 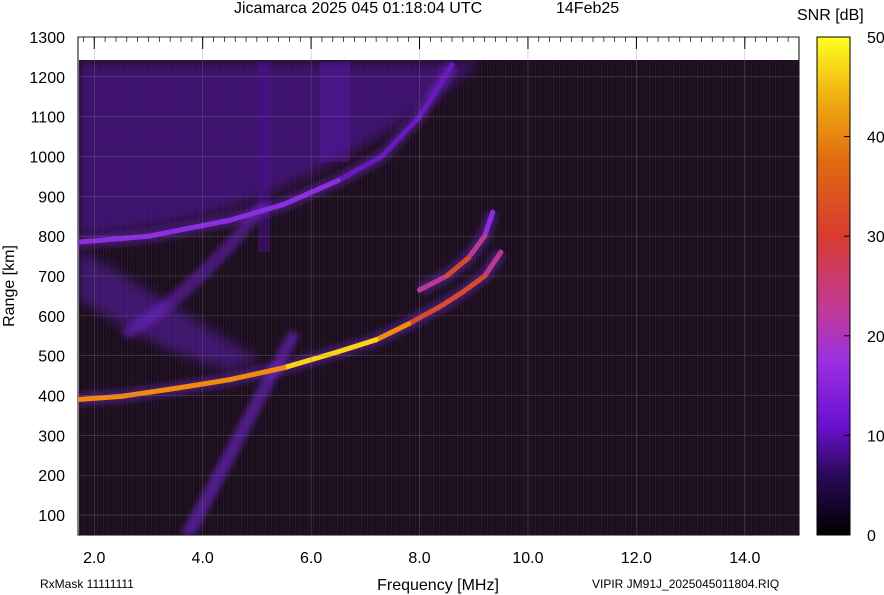 I want to click on y-tick-label: 1300, so click(x=47, y=38).